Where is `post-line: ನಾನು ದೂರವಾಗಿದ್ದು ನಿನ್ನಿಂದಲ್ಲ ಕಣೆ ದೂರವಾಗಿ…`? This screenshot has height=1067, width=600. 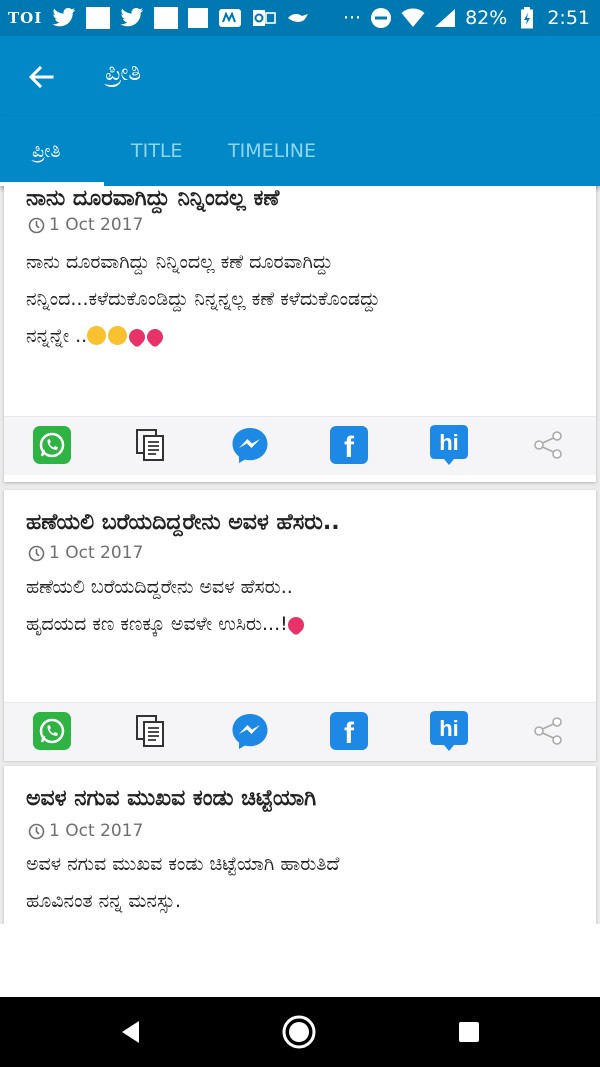 post-line: ನಾನು ದೂರವಾಗಿದ್ದು ನಿನ್ನಿಂದಲ್ಲ ಕಣೆ ದೂರವಾಗಿ… is located at coordinates (179, 262).